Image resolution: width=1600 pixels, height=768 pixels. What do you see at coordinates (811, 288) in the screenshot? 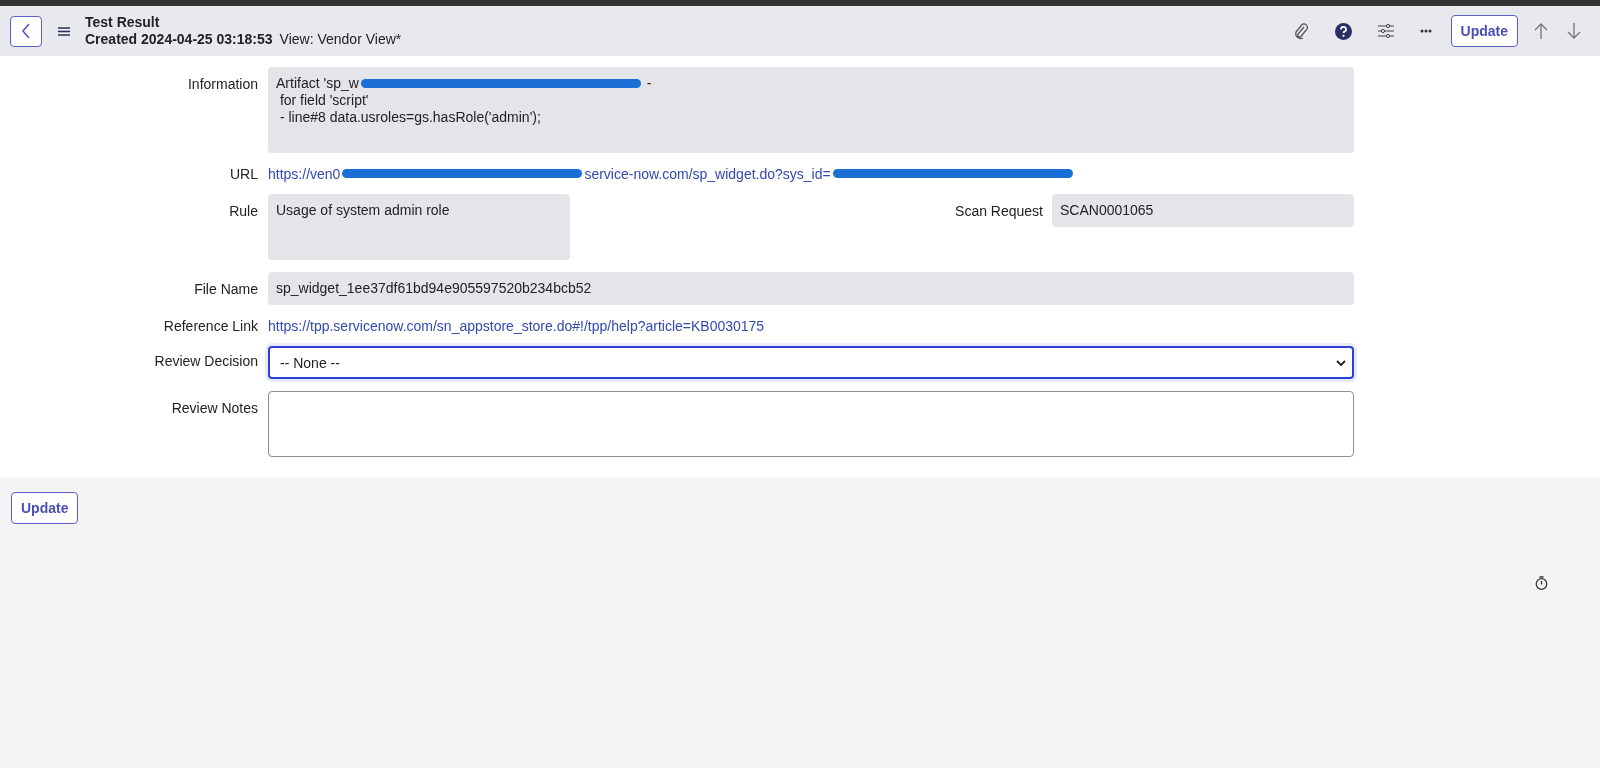
I see `file-name-field: sp_widget_1ee37df61bd94e905597520b234bcb52` at bounding box center [811, 288].